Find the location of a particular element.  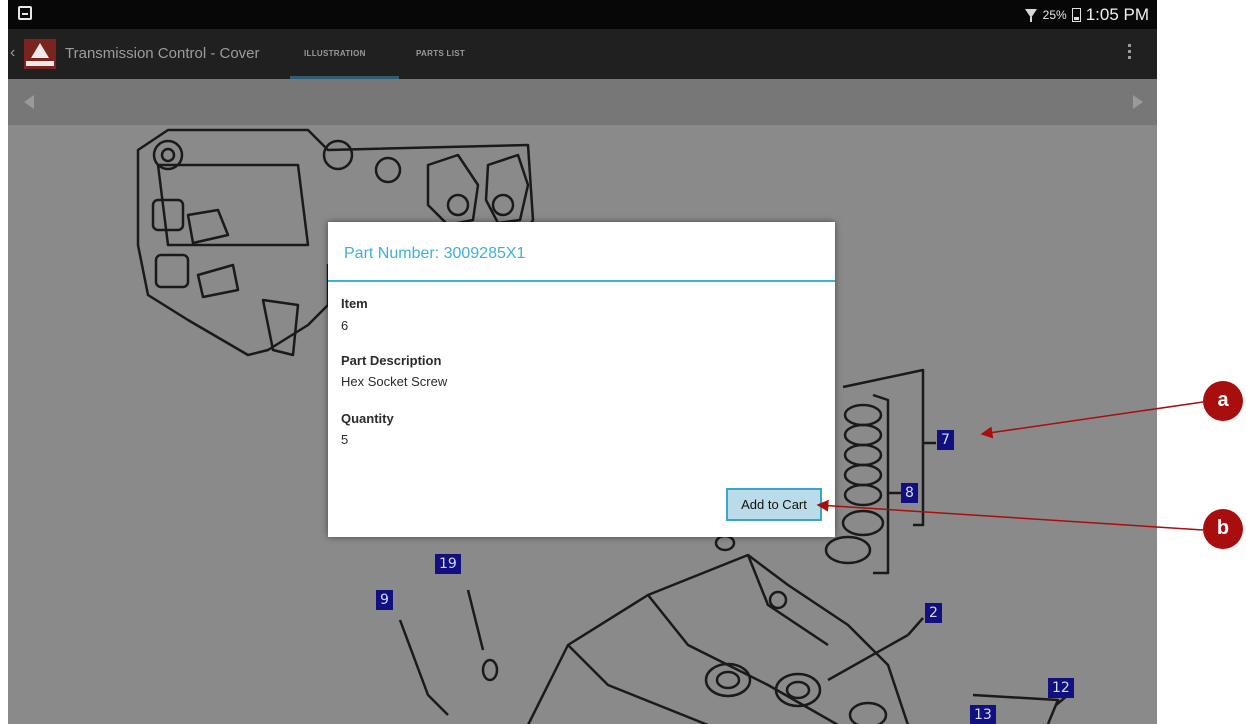

pager-bar is located at coordinates (582, 102).